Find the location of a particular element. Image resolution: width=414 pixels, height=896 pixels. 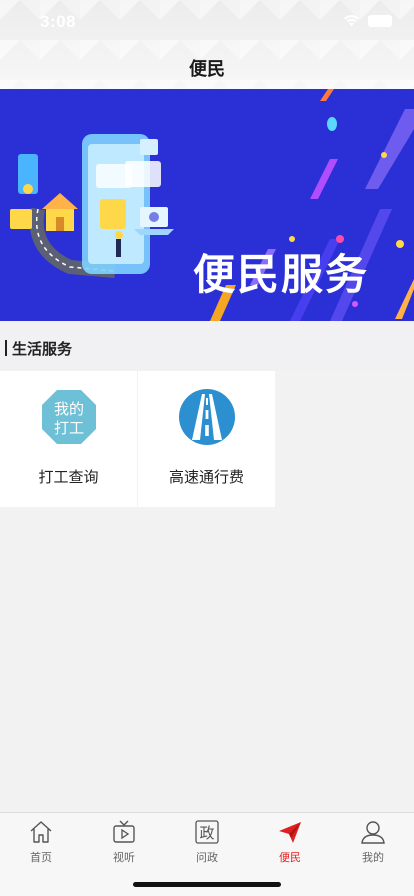

politics-icon-text: 政 is located at coordinates (206, 833).